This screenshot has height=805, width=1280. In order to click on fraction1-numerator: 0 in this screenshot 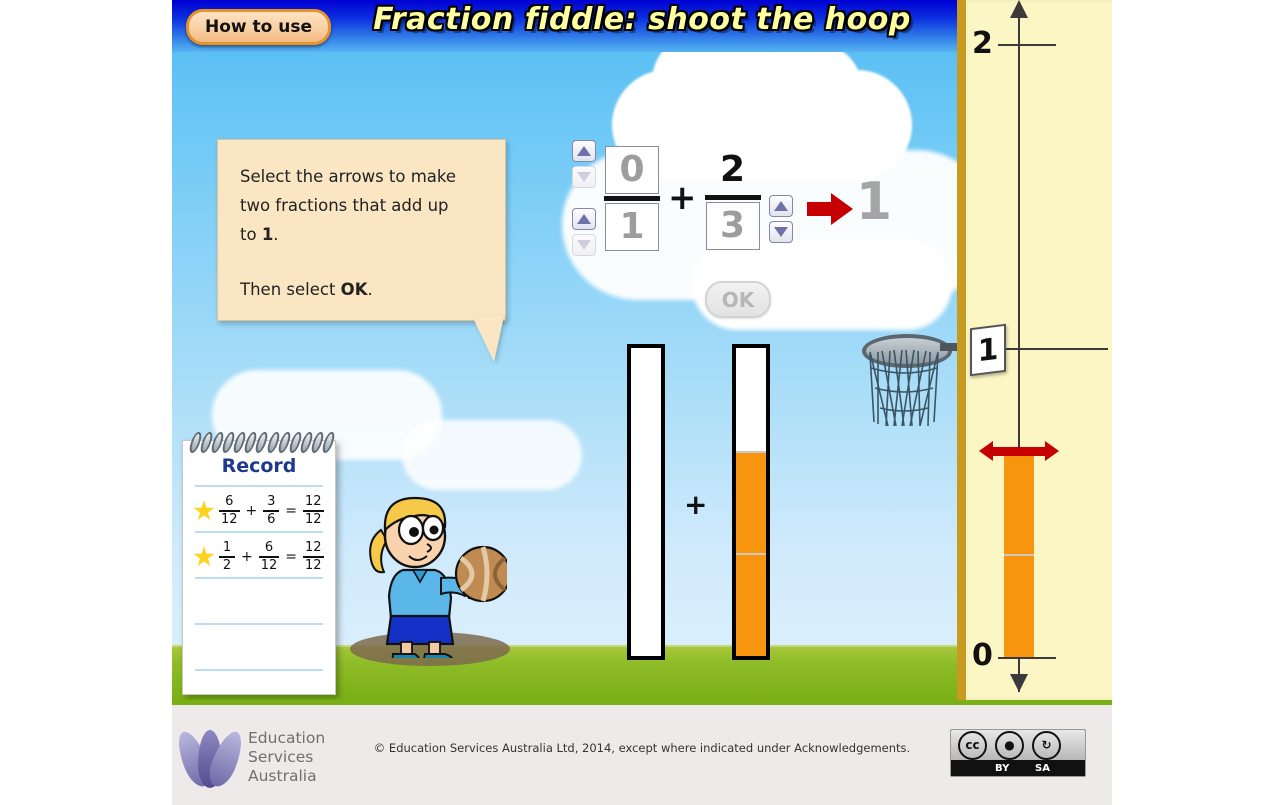, I will do `click(632, 169)`.